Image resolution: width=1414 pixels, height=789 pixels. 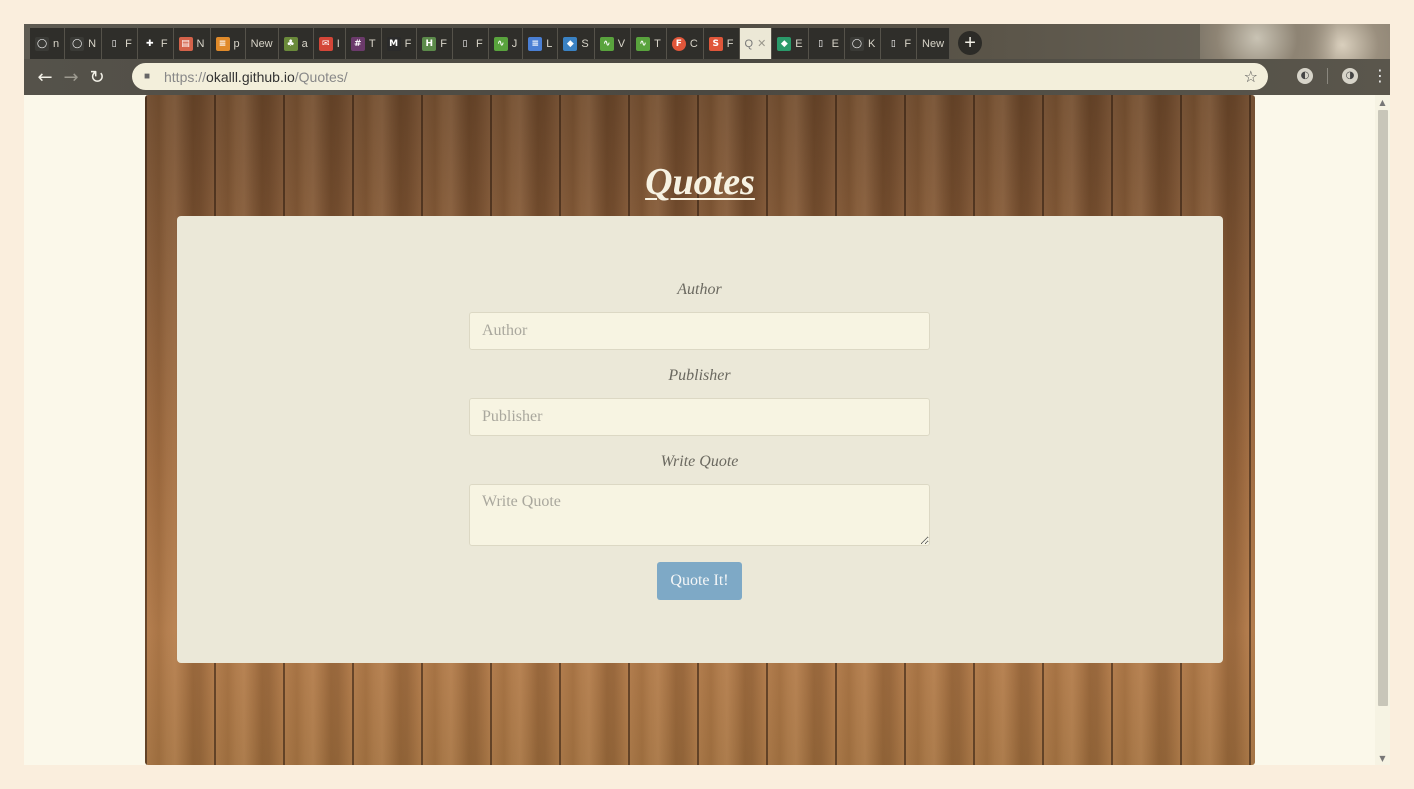 What do you see at coordinates (1382, 758) in the screenshot?
I see `scroll-down-arrow-icon: ▼` at bounding box center [1382, 758].